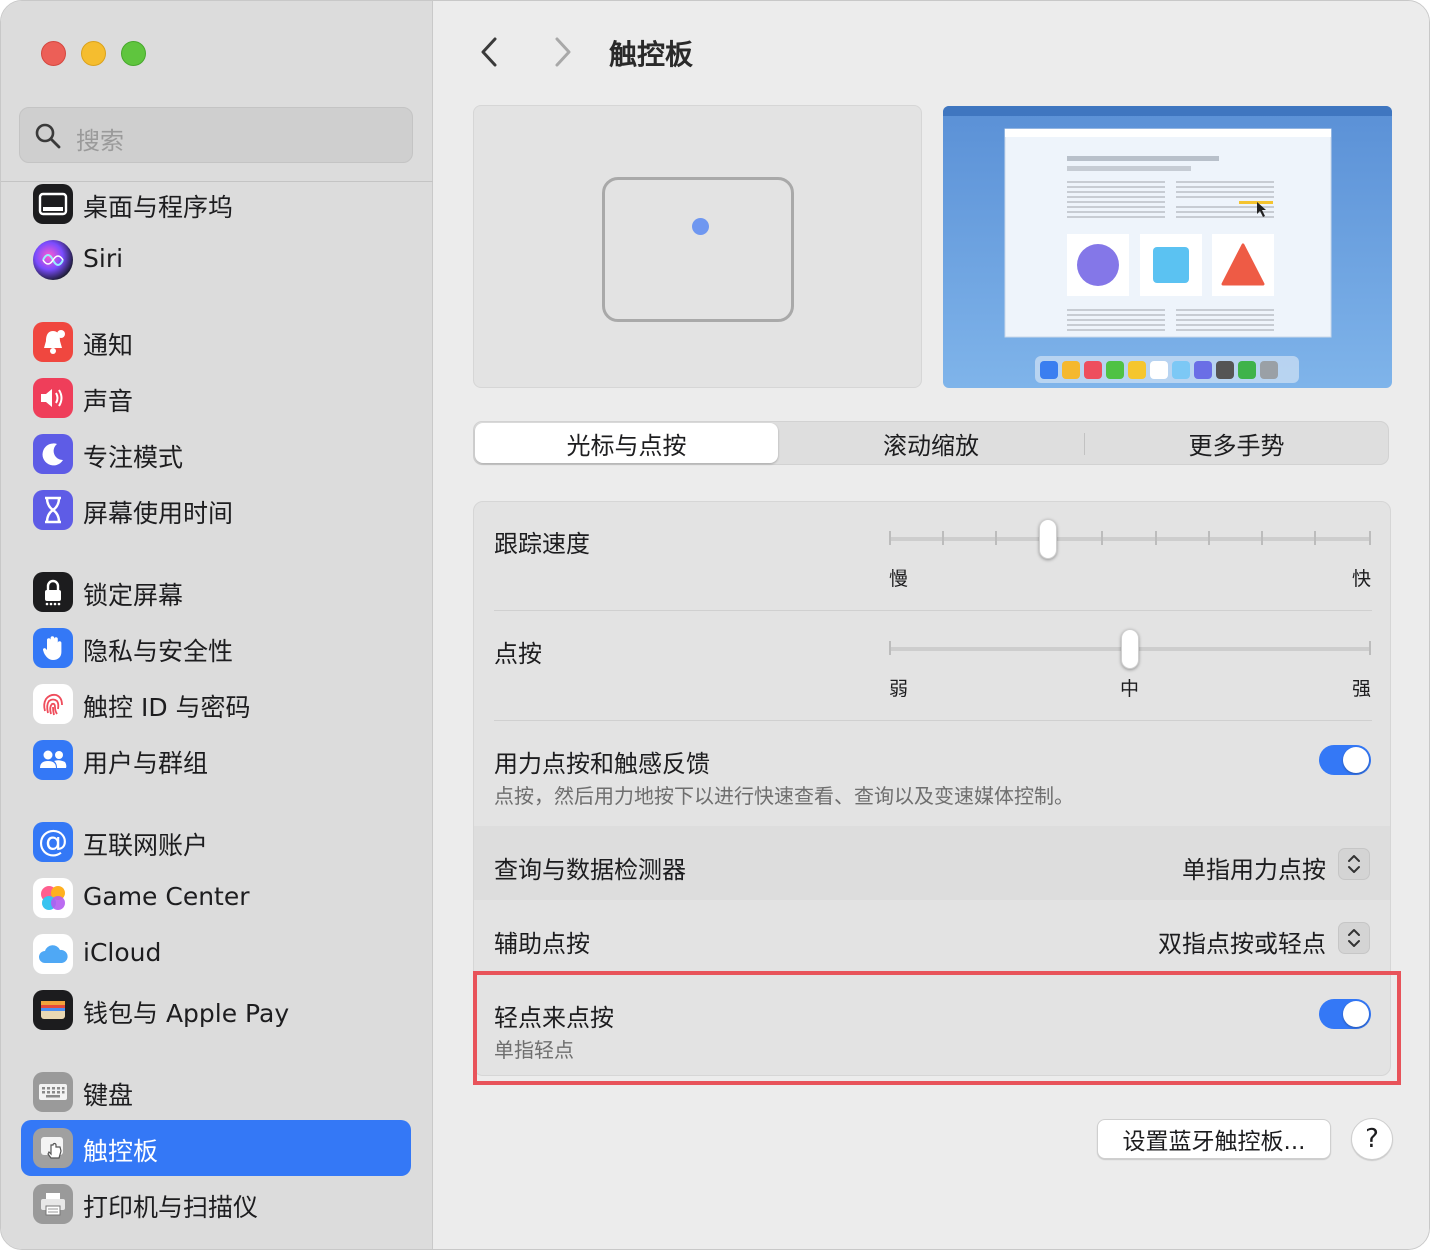  I want to click on gesture-video-preview, so click(1167, 247).